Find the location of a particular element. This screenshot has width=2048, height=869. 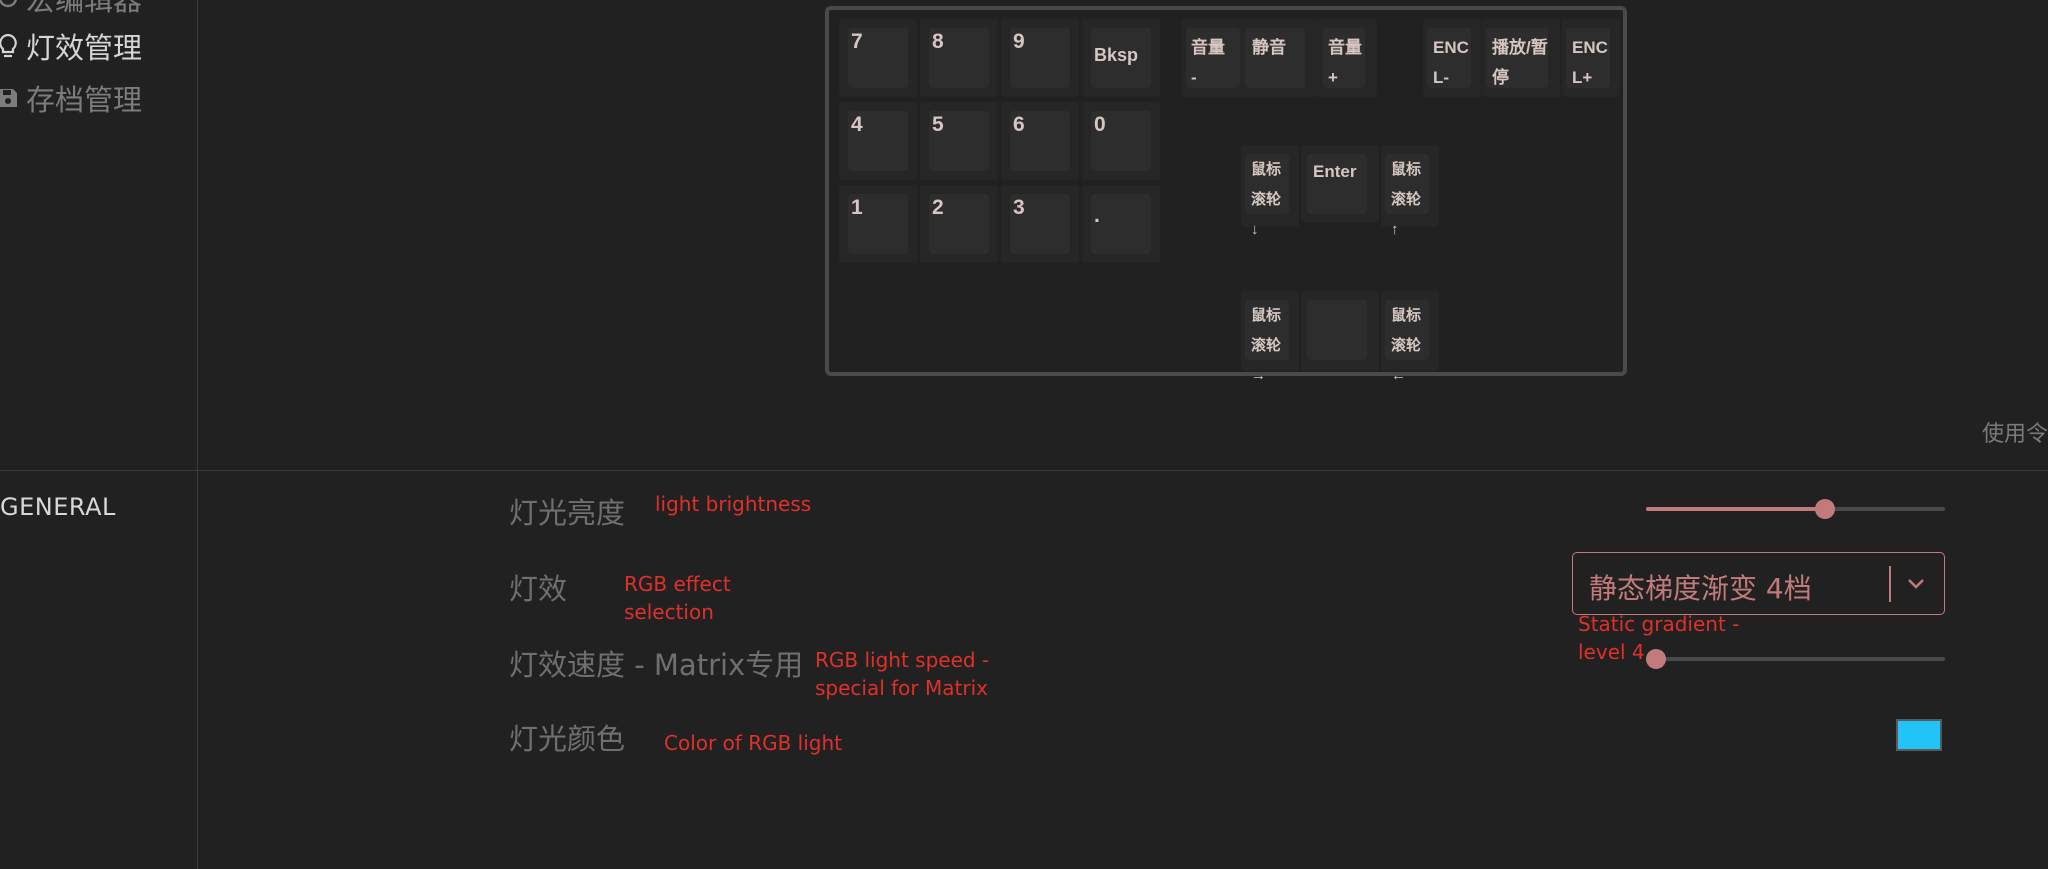

key-wheel-left: 鼠标 滚轮 ← is located at coordinates (1410, 337).